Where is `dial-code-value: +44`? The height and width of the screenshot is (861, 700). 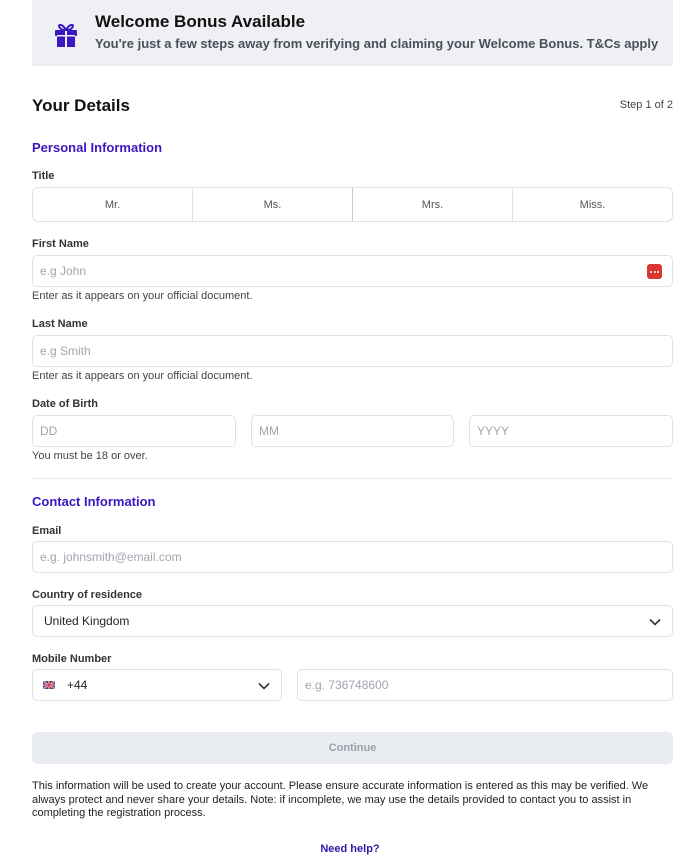 dial-code-value: +44 is located at coordinates (77, 685).